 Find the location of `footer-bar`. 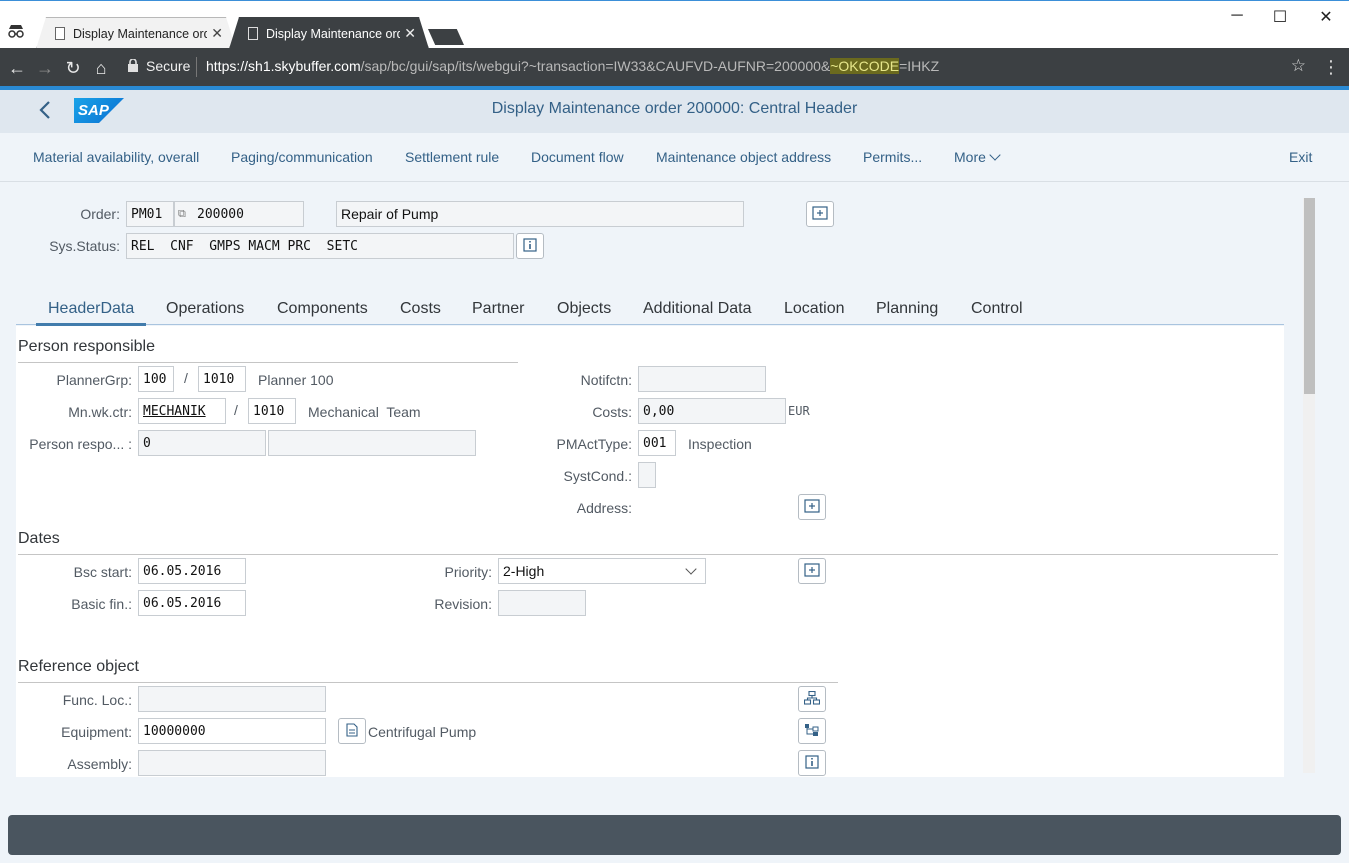

footer-bar is located at coordinates (674, 835).